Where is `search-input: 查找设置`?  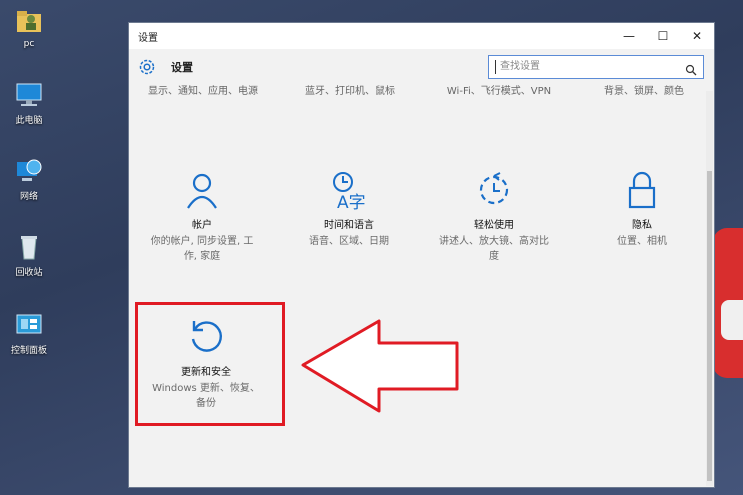
search-input: 查找设置 is located at coordinates (596, 67).